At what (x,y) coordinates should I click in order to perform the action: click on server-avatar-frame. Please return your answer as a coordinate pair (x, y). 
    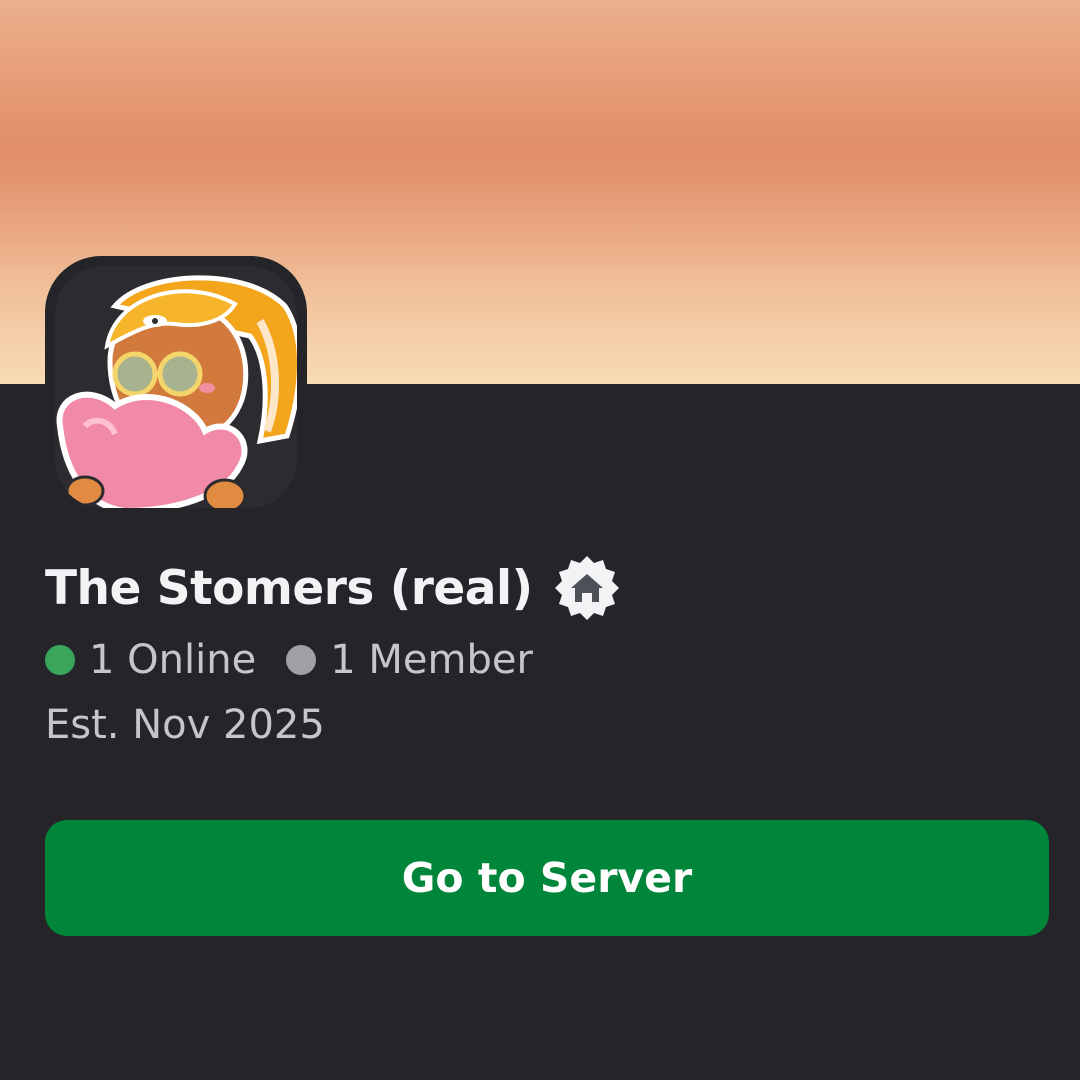
    Looking at the image, I should click on (176, 387).